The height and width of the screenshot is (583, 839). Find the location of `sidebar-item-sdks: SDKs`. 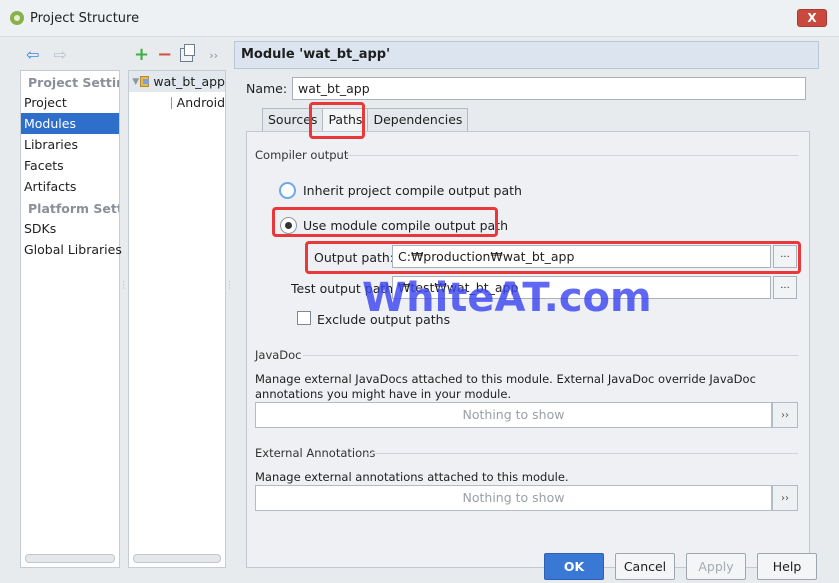

sidebar-item-sdks: SDKs is located at coordinates (70, 228).